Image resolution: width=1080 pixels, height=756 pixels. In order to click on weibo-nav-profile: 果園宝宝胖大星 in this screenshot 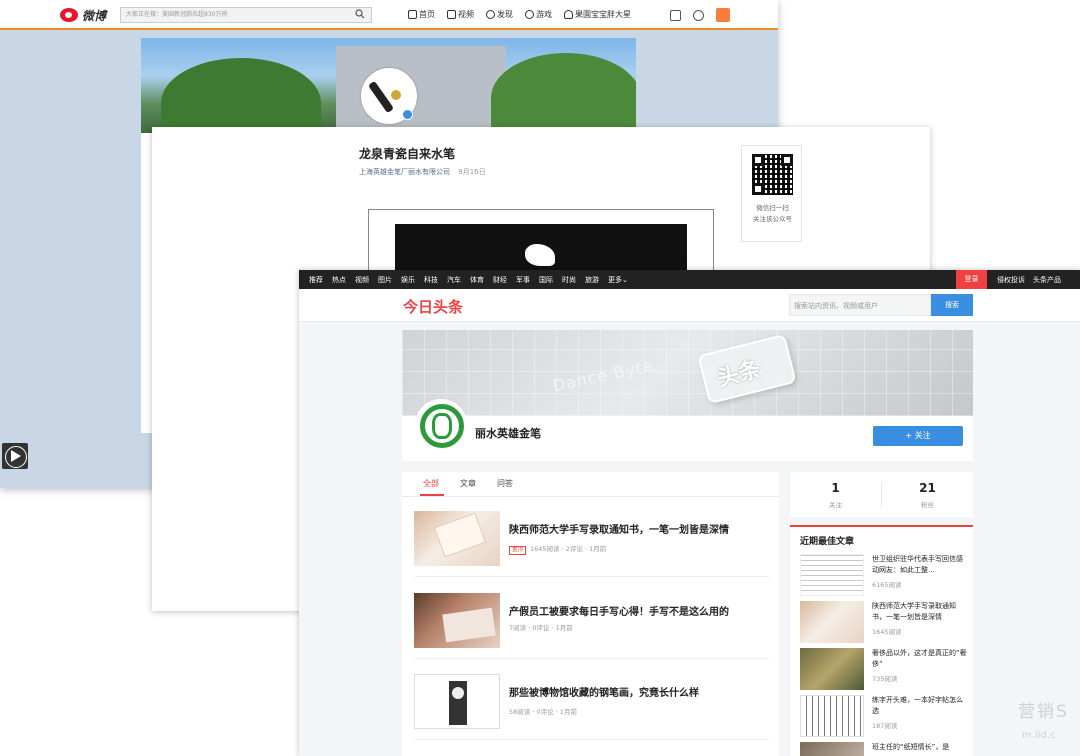, I will do `click(597, 14)`.